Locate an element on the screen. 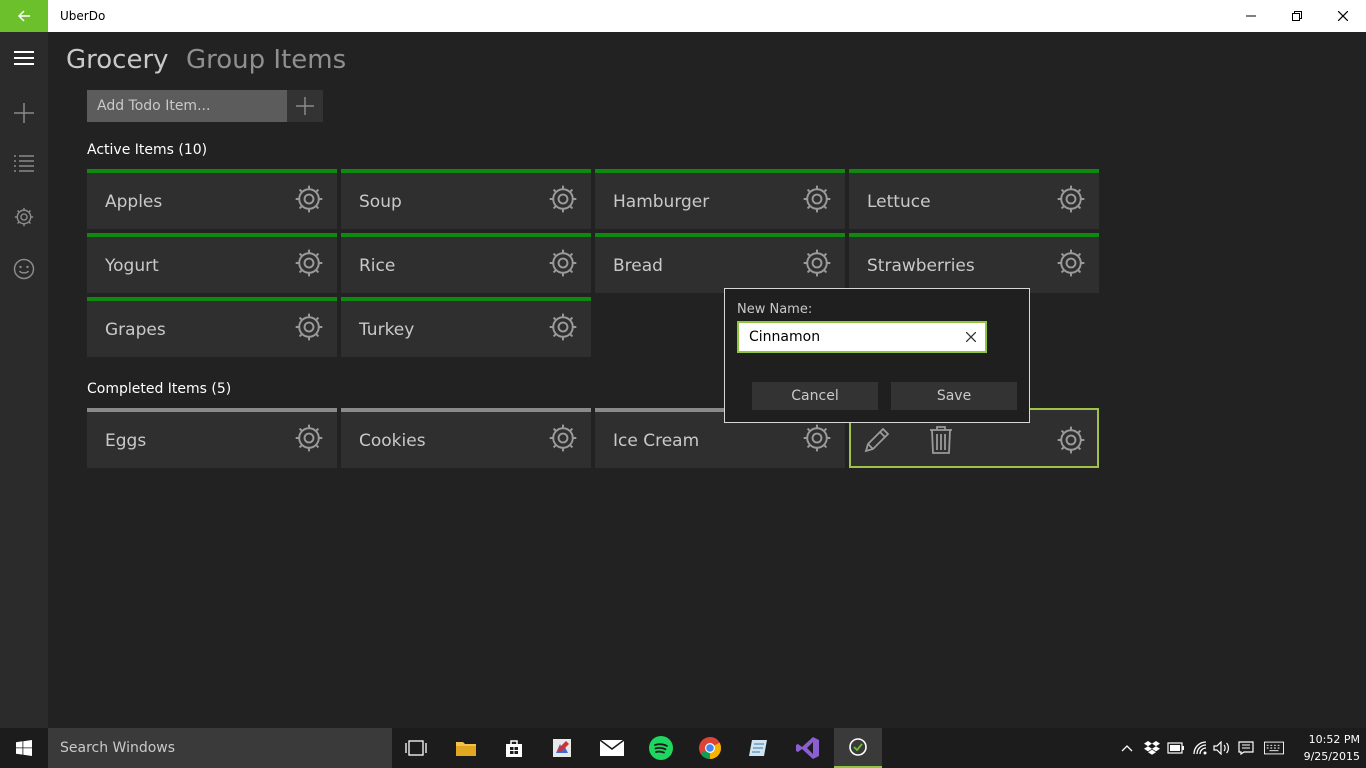 This screenshot has width=1366, height=768. clear-input-button is located at coordinates (971, 337).